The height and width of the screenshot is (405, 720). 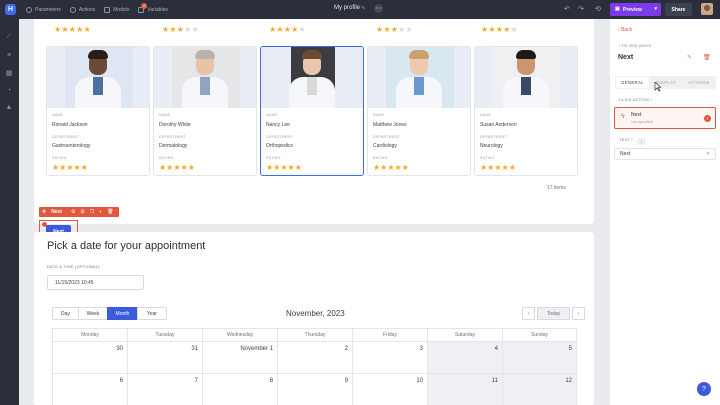 I want to click on calendar-day: 4, so click(x=465, y=358).